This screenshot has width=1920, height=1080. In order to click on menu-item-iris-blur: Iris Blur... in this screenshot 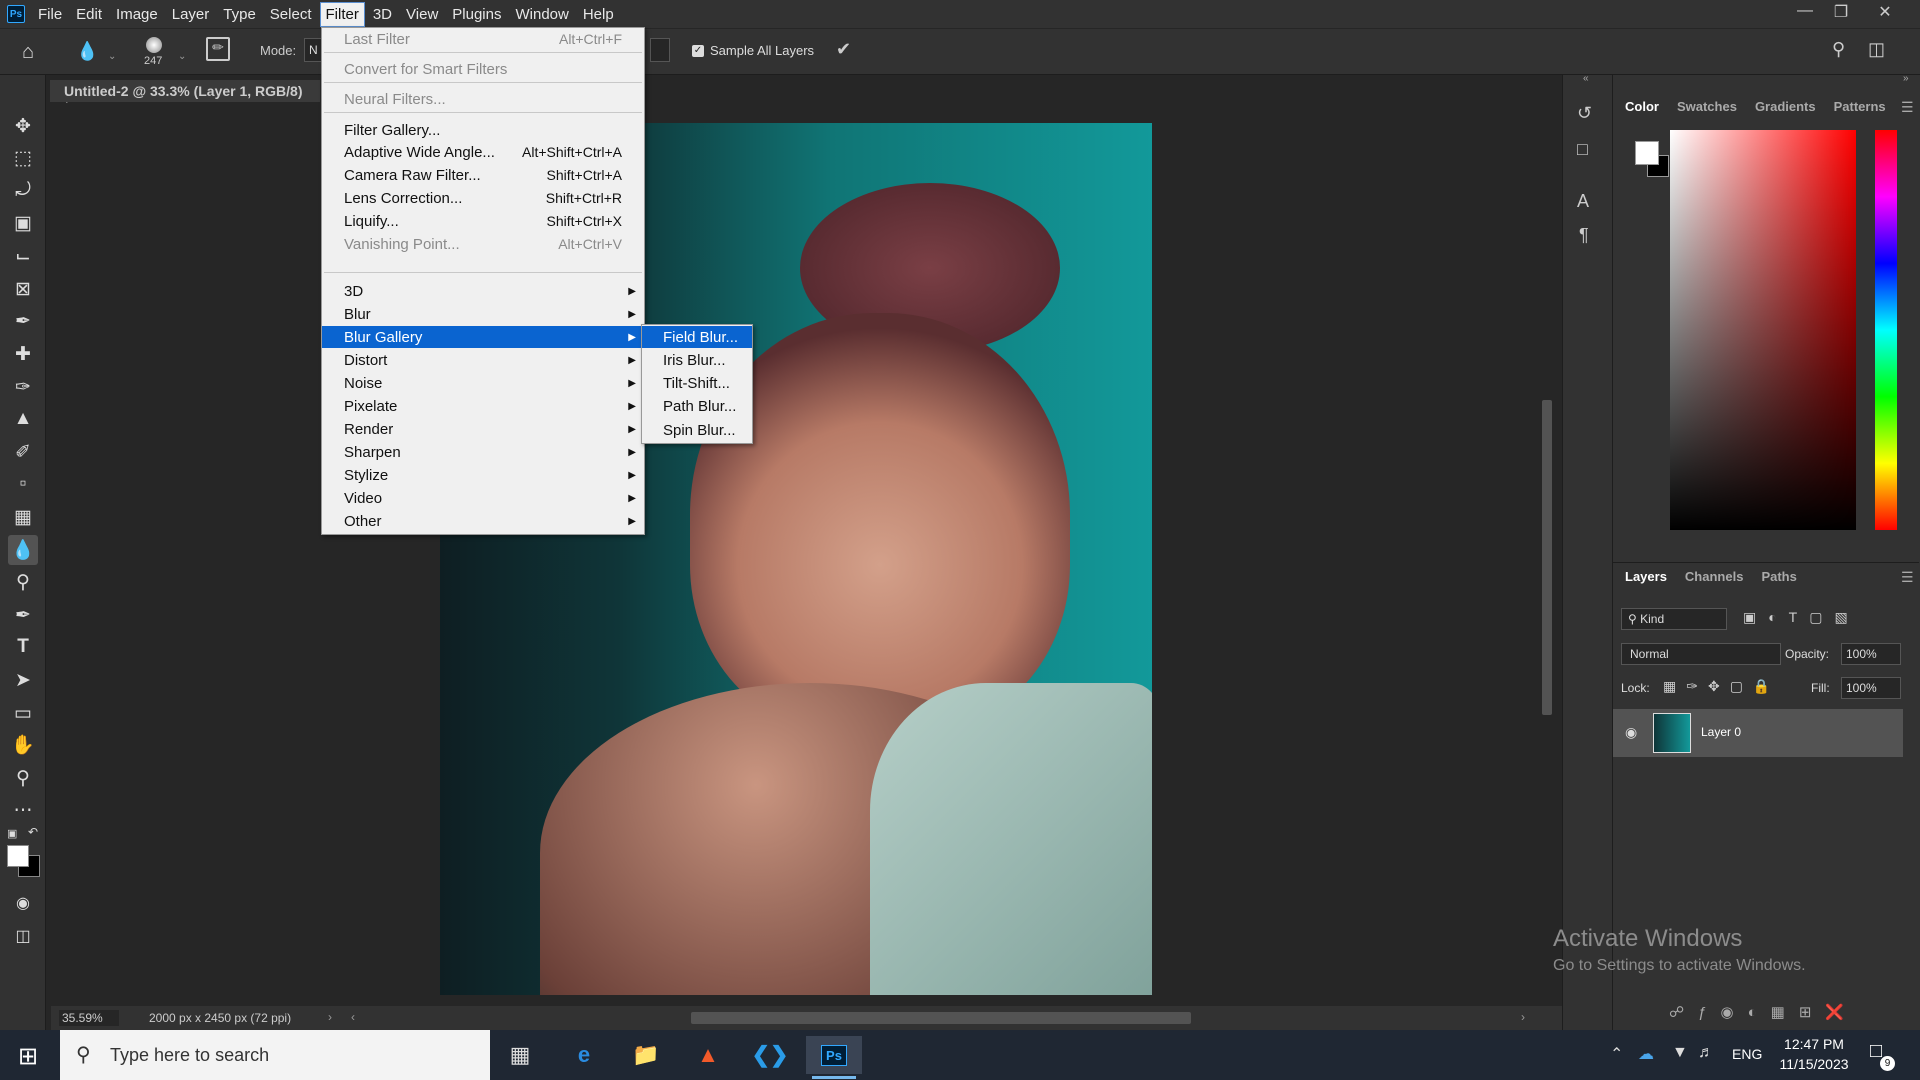, I will do `click(697, 360)`.